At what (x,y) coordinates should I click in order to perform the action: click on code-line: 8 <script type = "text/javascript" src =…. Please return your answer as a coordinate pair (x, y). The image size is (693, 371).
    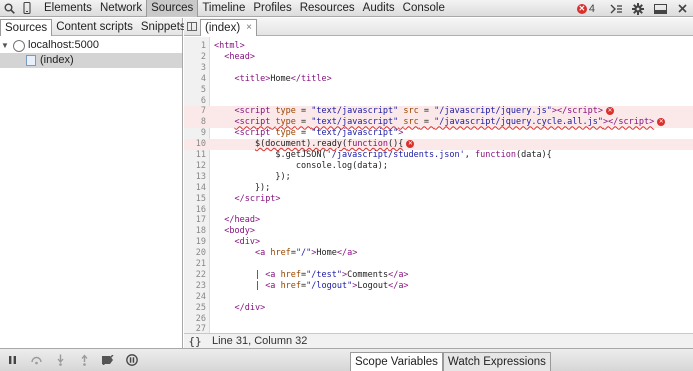
    Looking at the image, I should click on (438, 123).